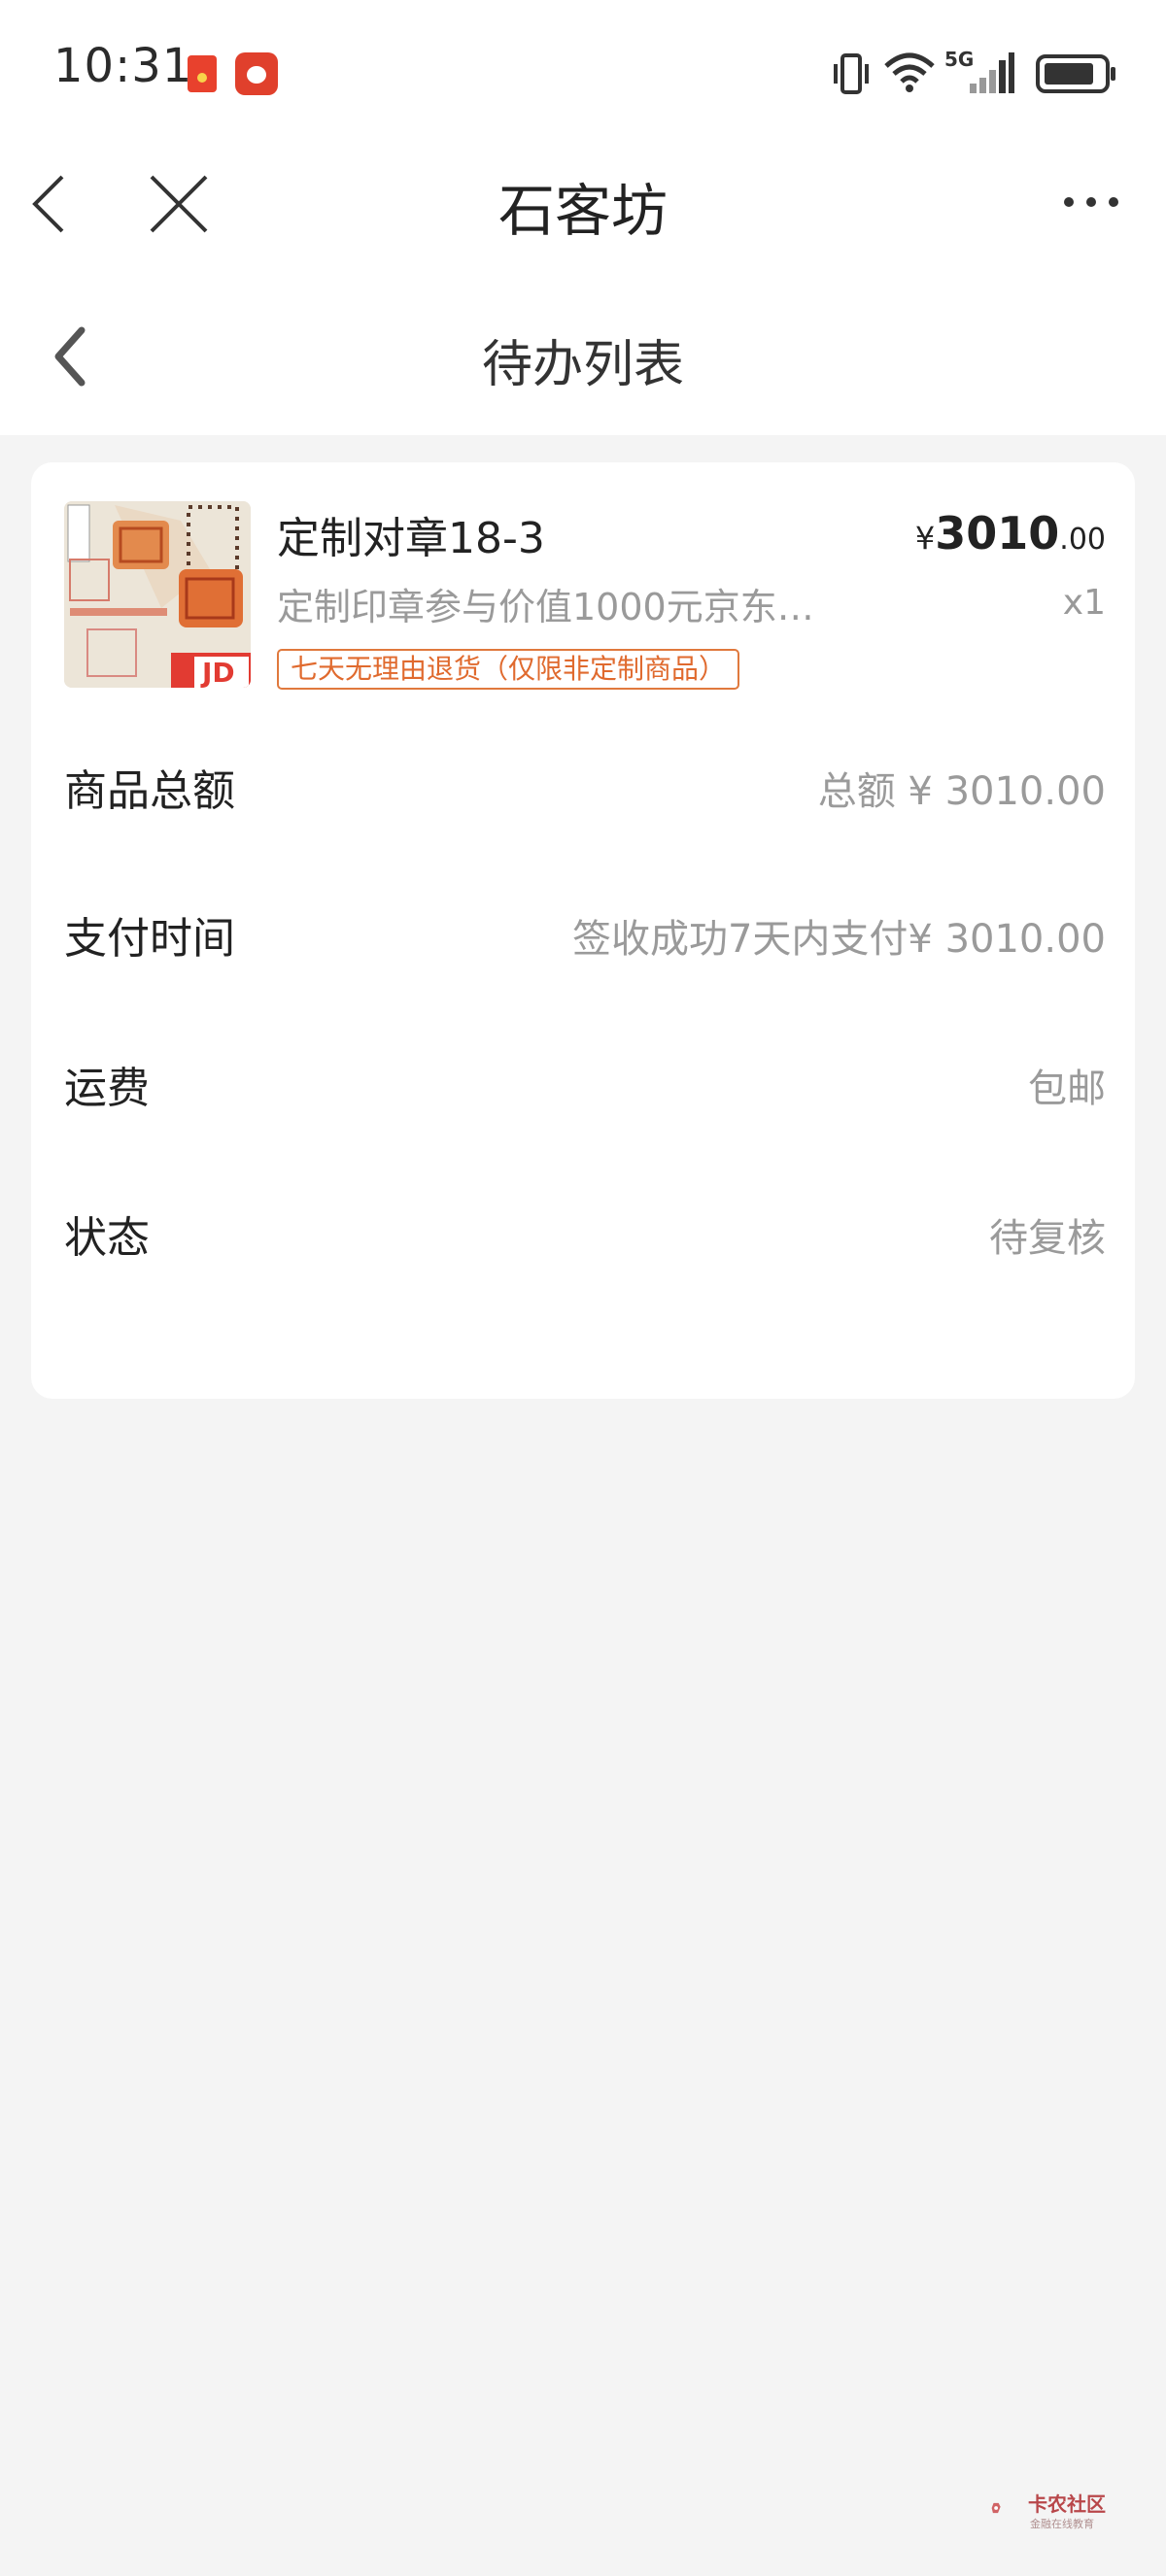 This screenshot has height=2576, width=1166. Describe the element at coordinates (583, 73) in the screenshot. I see `status-bar: 10:31 5G` at that location.